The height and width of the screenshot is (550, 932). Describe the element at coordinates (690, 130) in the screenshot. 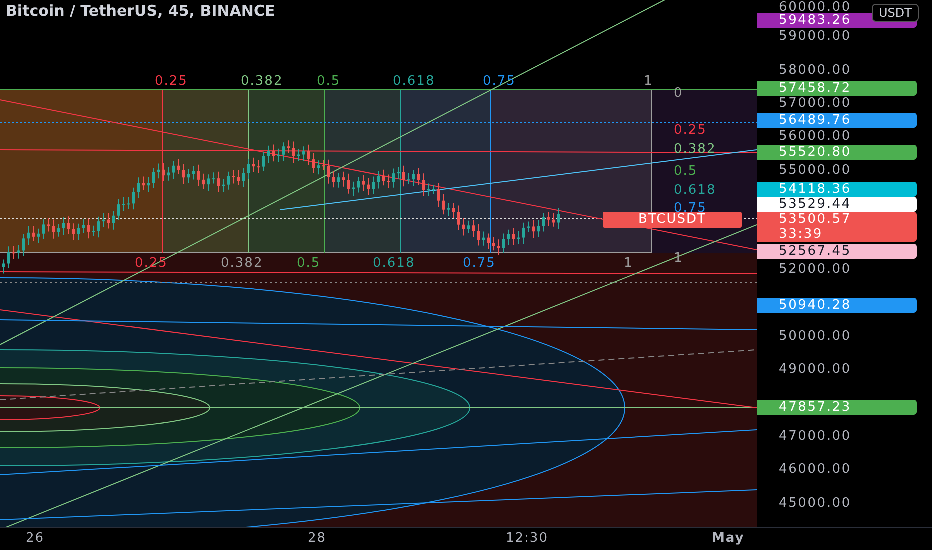

I see `fib-level-label: 0.25` at that location.